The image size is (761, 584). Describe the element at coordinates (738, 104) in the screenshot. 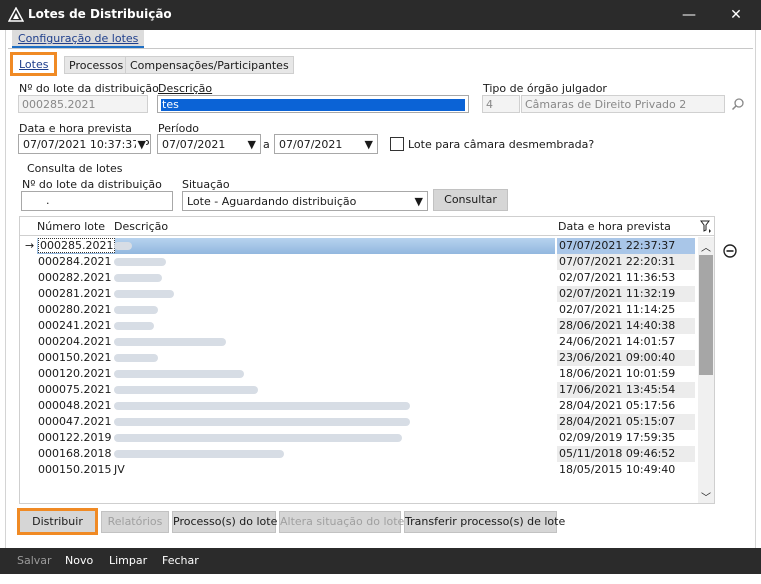

I see `search-icon` at that location.